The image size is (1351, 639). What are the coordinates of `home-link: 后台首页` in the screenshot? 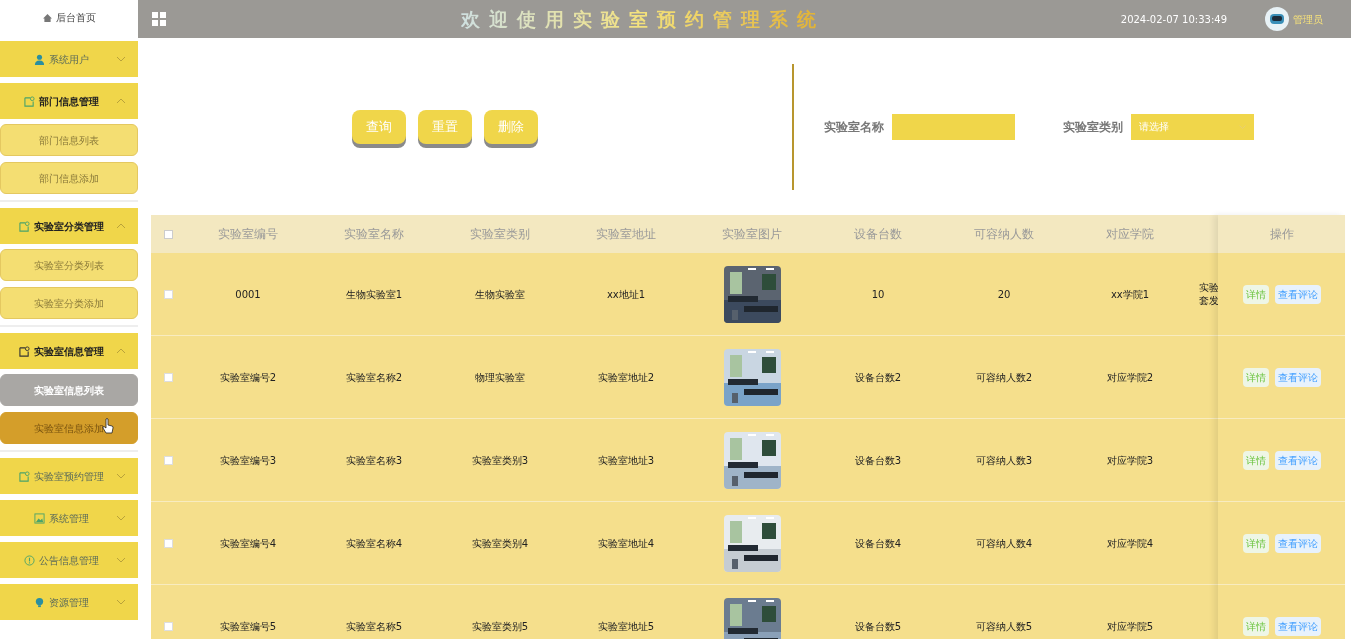 It's located at (69, 17).